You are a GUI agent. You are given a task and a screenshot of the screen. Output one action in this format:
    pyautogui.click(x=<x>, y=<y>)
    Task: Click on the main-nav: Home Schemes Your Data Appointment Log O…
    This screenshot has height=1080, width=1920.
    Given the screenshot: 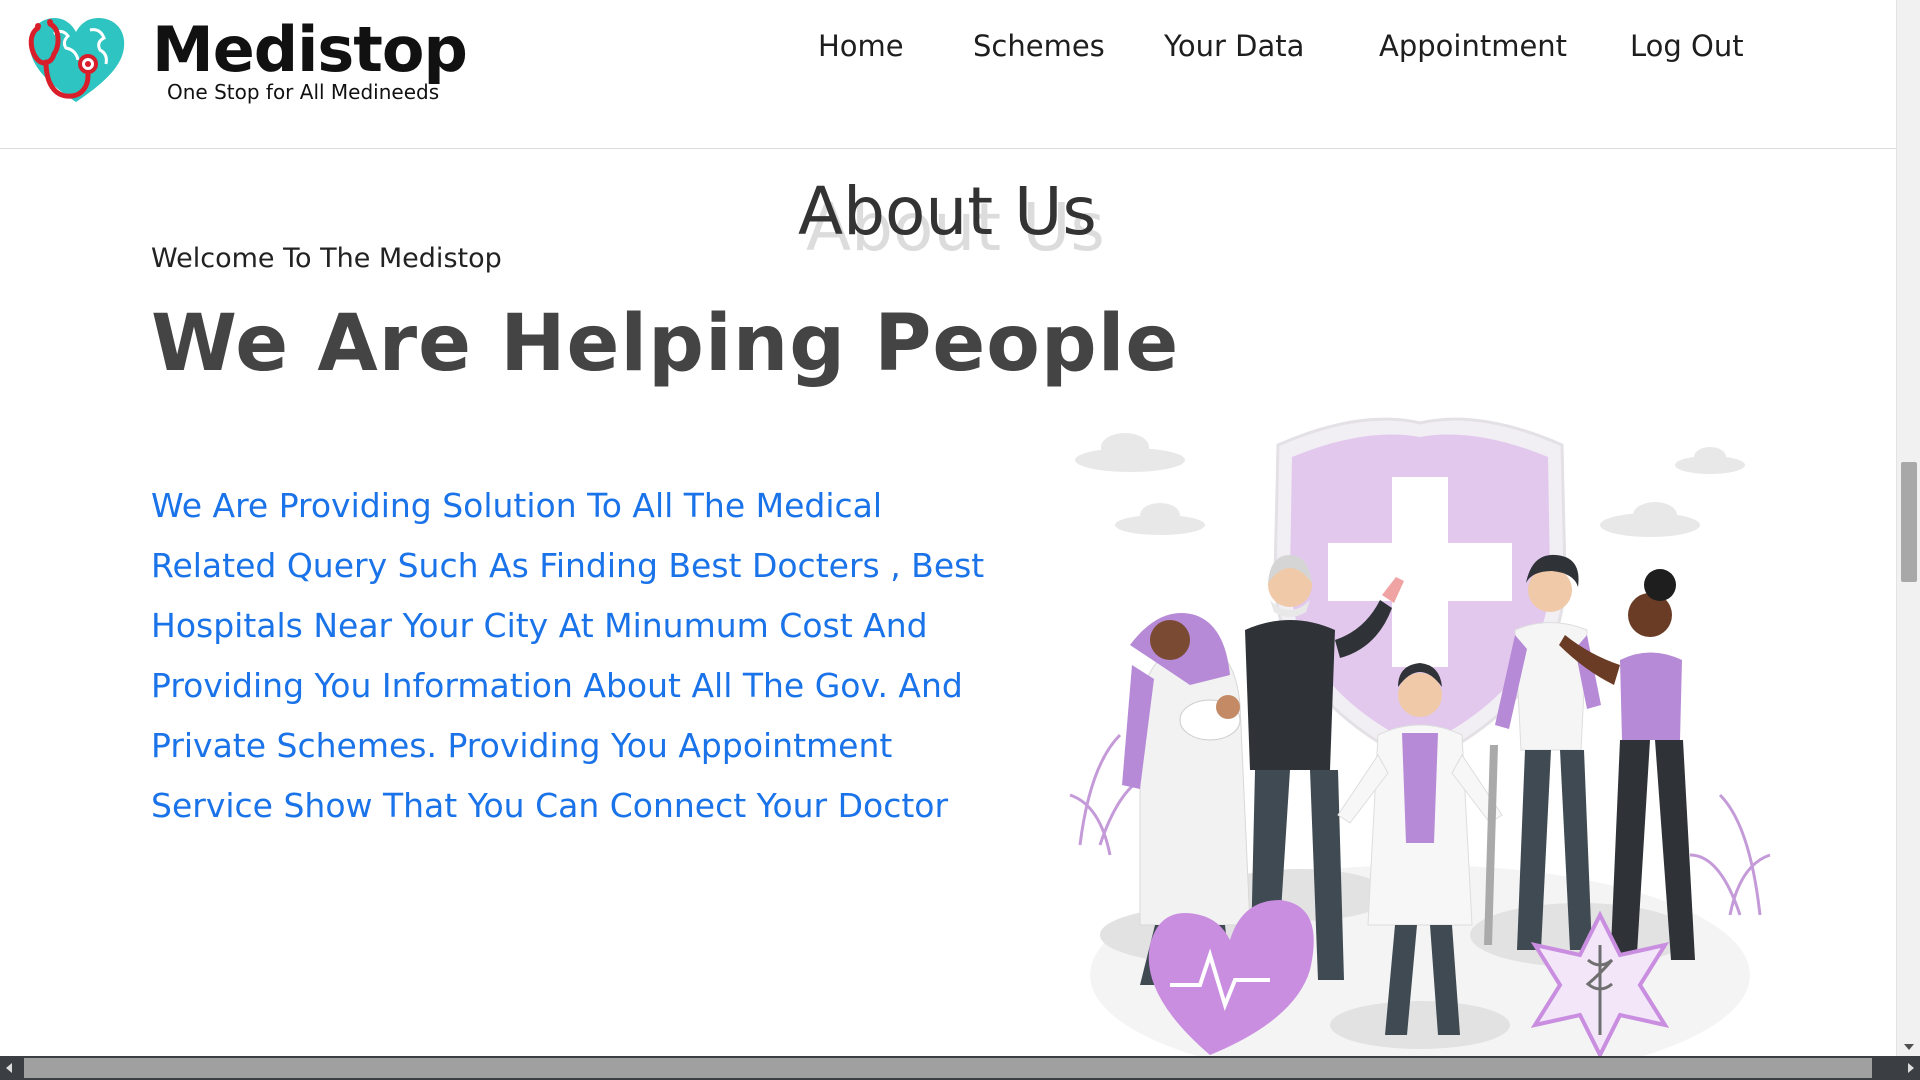 What is the action you would take?
    pyautogui.click(x=948, y=46)
    